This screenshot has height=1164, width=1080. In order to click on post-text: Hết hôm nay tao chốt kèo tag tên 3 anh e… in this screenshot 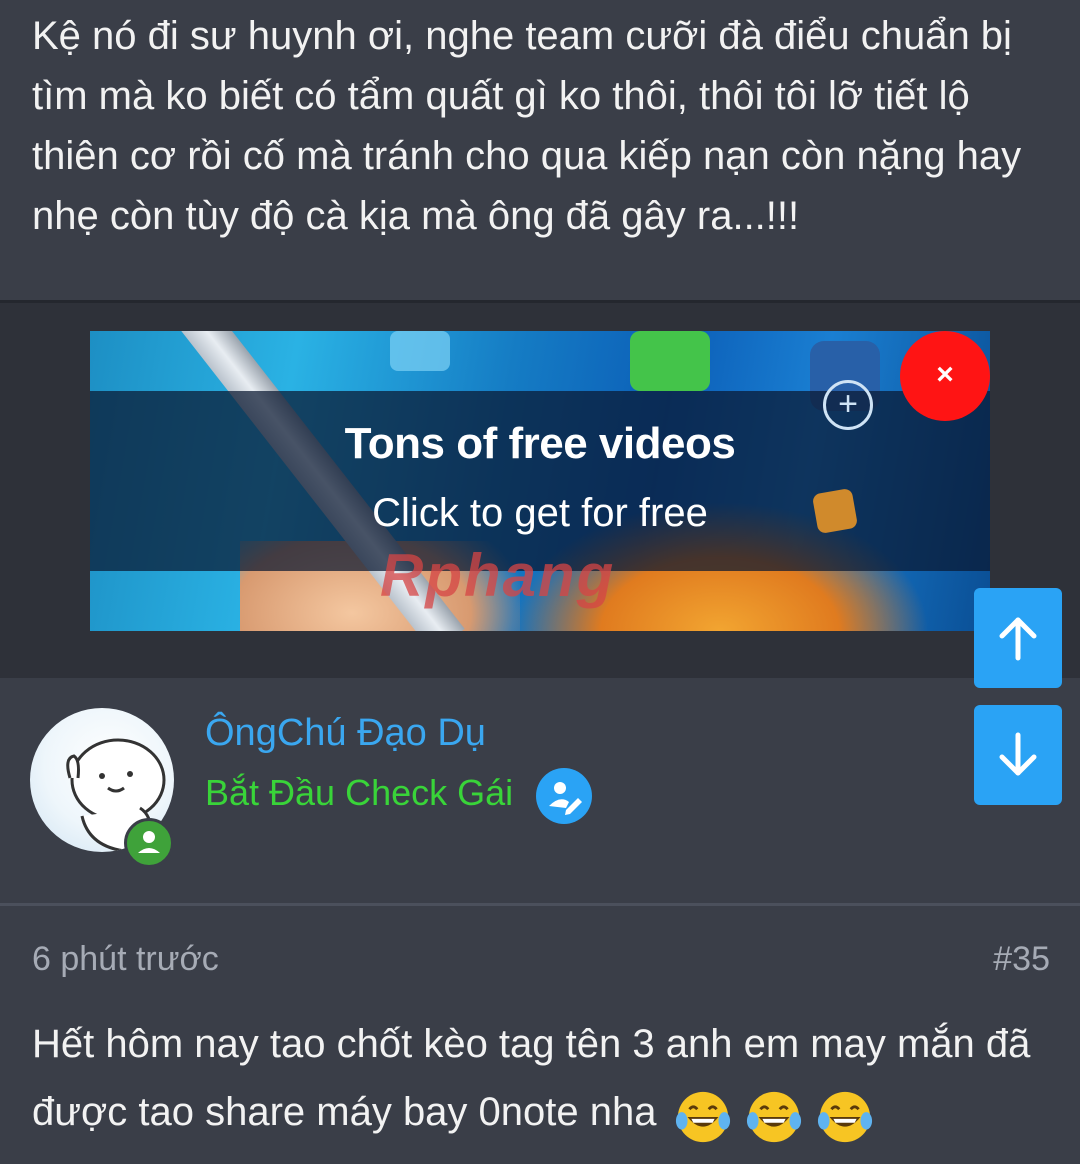, I will do `click(537, 1079)`.